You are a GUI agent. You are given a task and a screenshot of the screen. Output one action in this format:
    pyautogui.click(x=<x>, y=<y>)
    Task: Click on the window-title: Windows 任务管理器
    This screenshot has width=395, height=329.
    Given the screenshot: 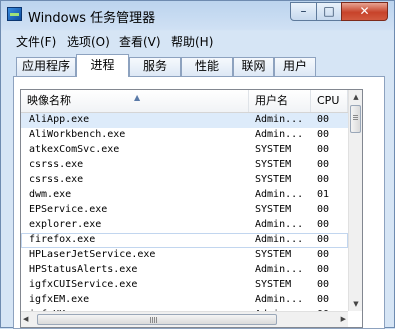 What is the action you would take?
    pyautogui.click(x=92, y=18)
    